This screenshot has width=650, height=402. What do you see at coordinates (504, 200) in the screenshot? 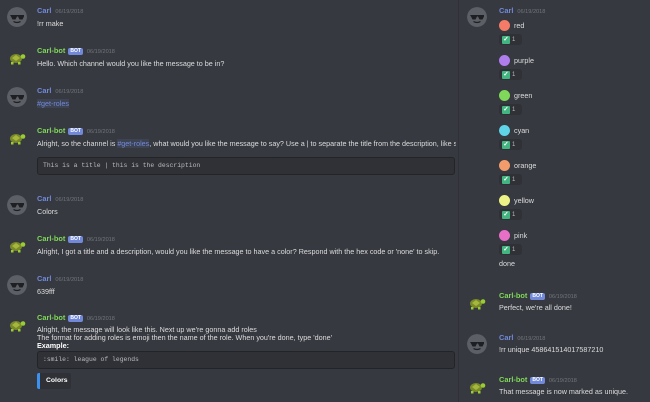
I see `yellow-circle-icon` at bounding box center [504, 200].